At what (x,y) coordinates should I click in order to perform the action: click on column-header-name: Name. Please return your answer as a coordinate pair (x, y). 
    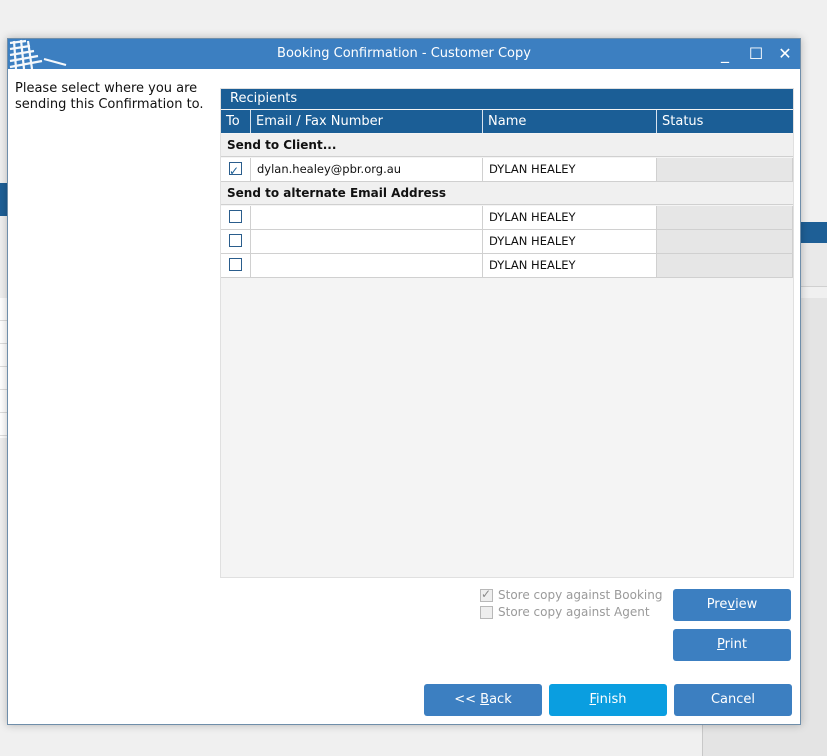
    Looking at the image, I should click on (570, 121).